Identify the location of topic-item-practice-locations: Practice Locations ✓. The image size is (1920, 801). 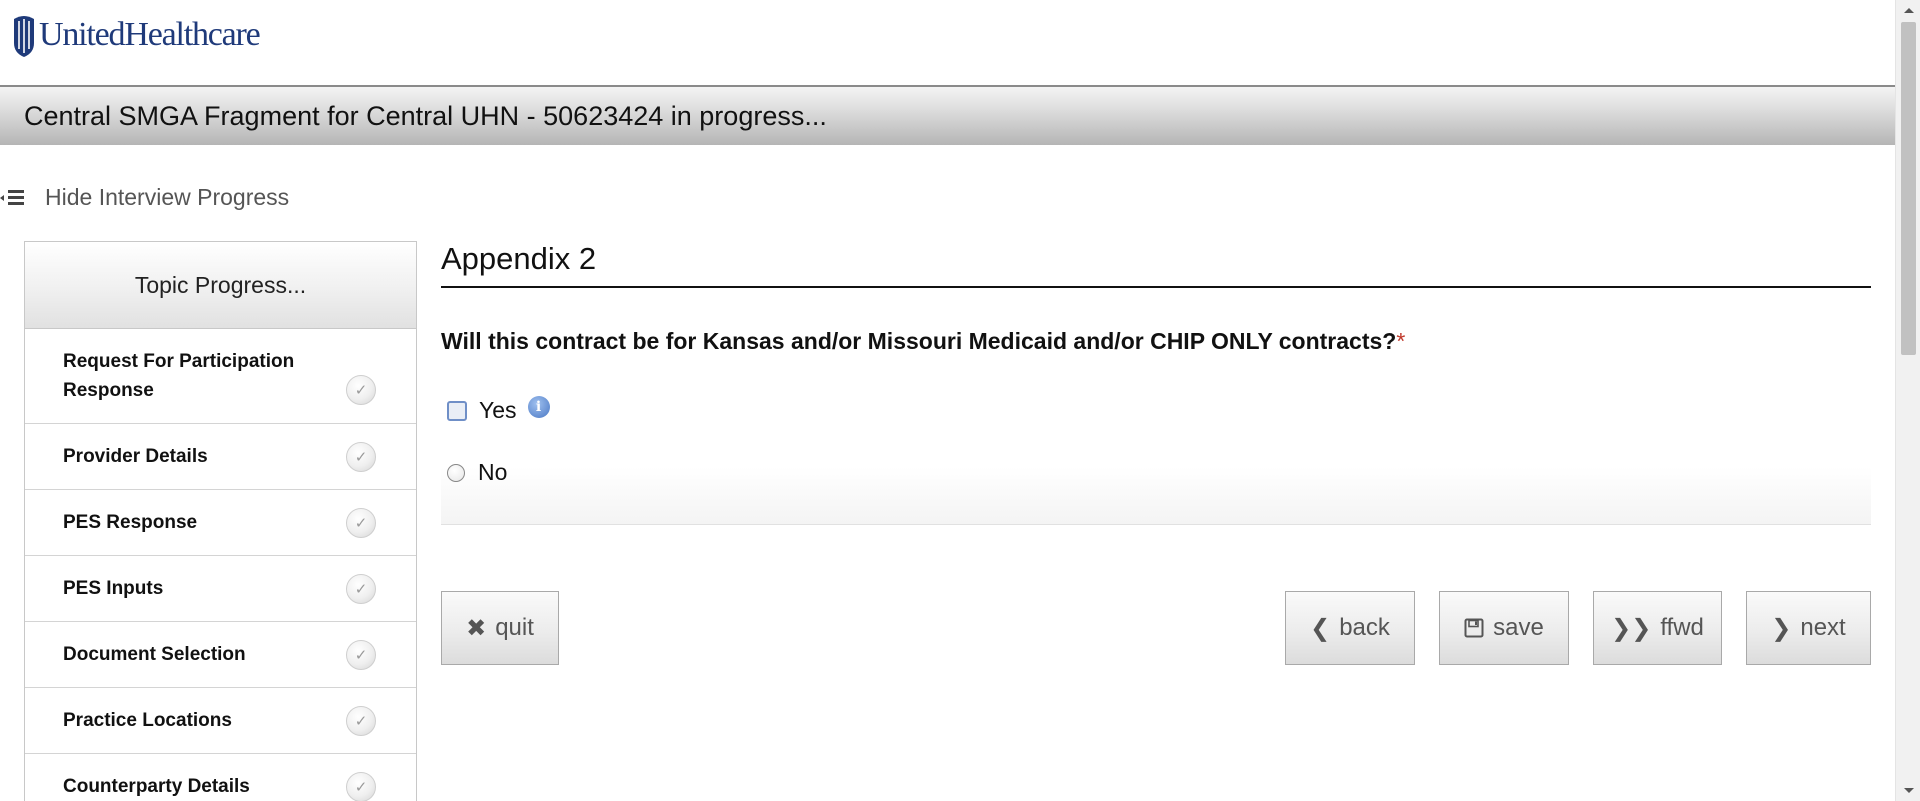
(220, 721).